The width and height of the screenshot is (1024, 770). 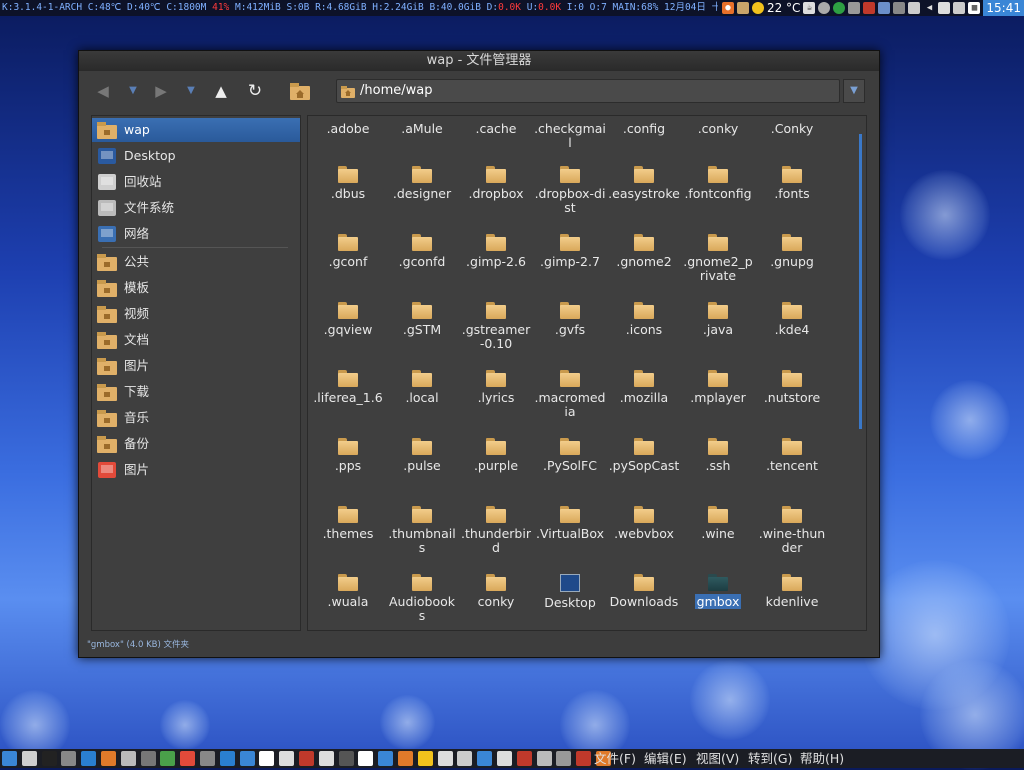 I want to click on search-icon, so click(x=485, y=758).